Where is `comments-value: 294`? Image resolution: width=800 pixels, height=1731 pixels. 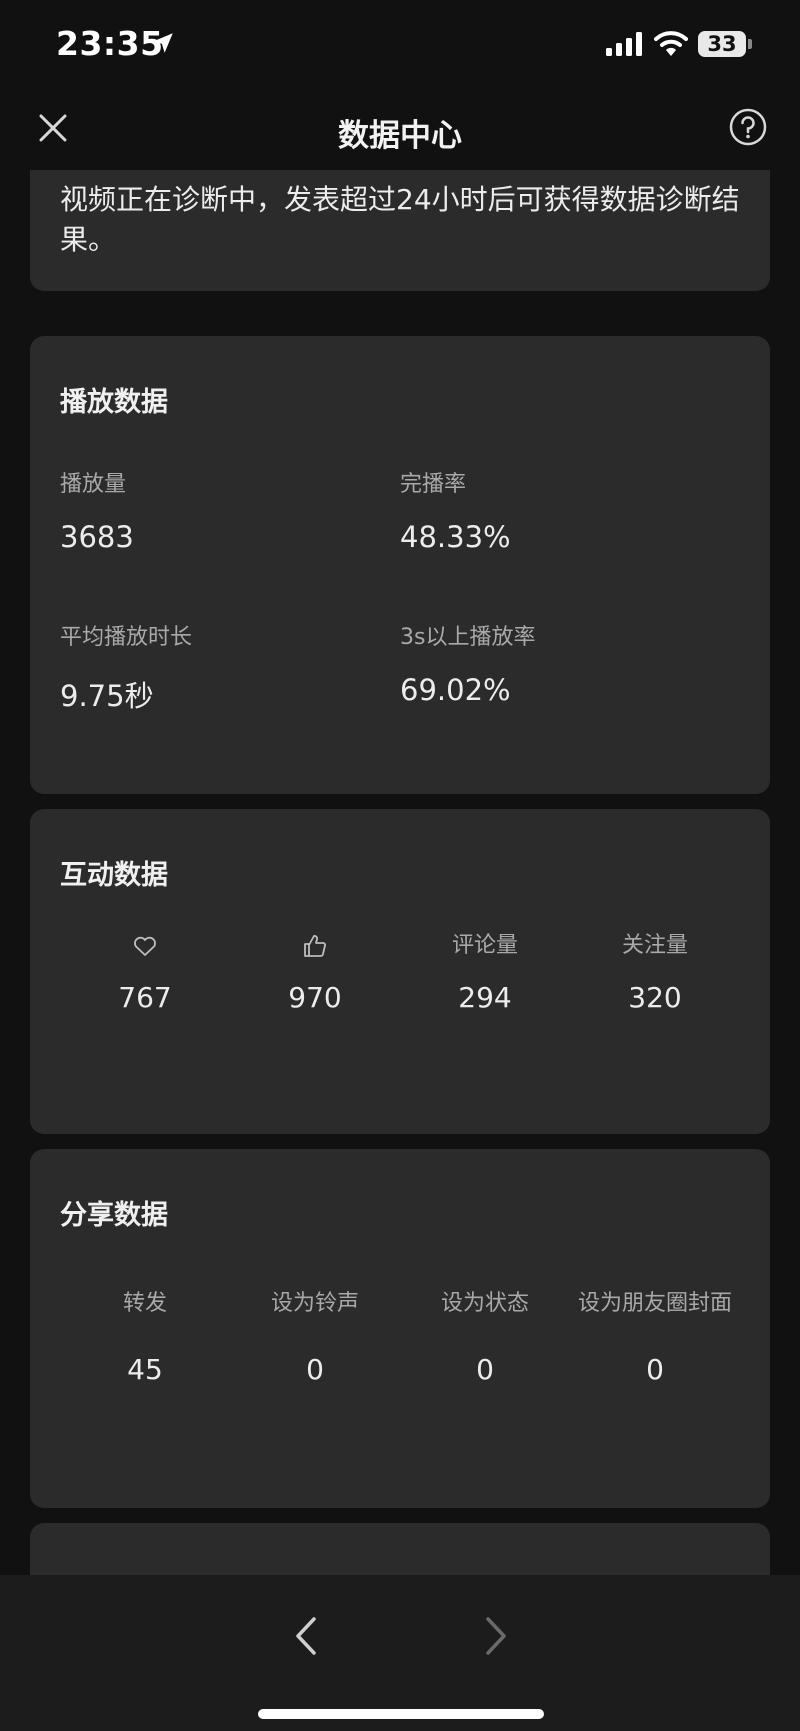
comments-value: 294 is located at coordinates (485, 997).